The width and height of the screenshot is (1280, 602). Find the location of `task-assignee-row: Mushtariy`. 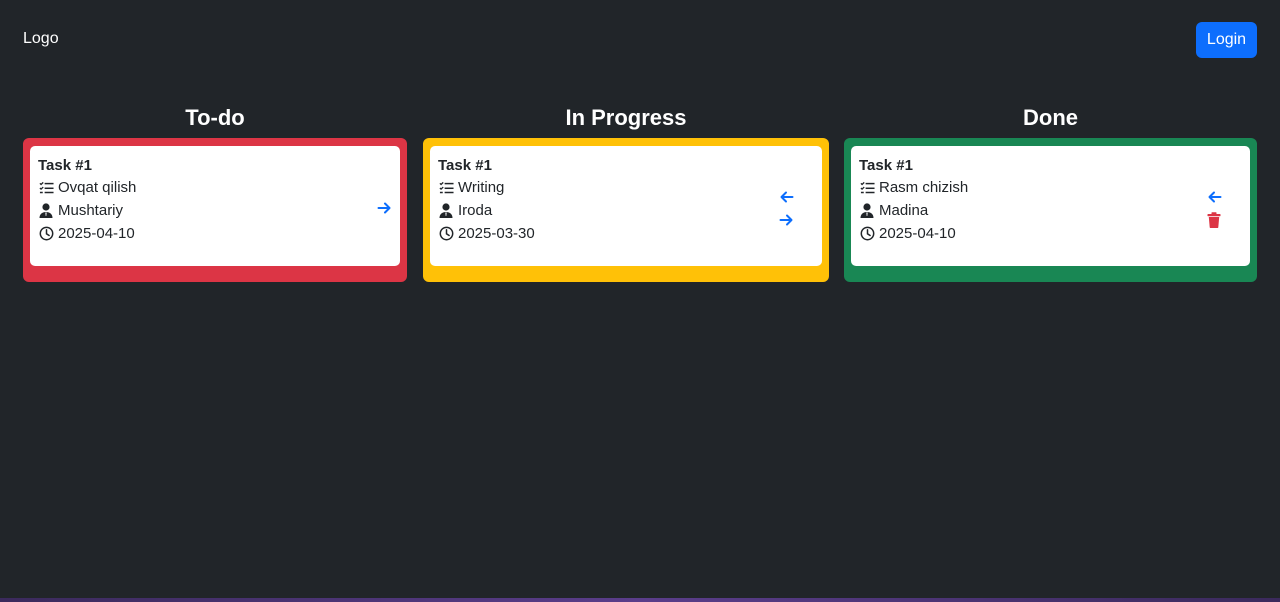

task-assignee-row: Mushtariy is located at coordinates (80, 210).